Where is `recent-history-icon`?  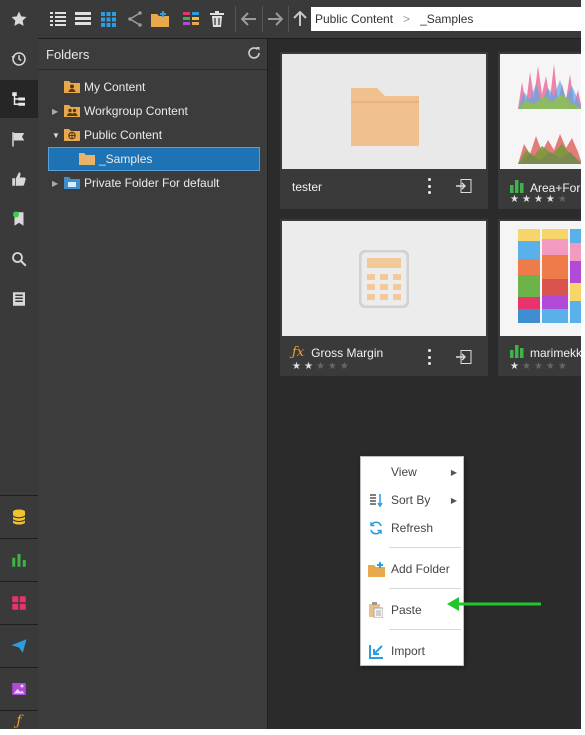 recent-history-icon is located at coordinates (19, 59).